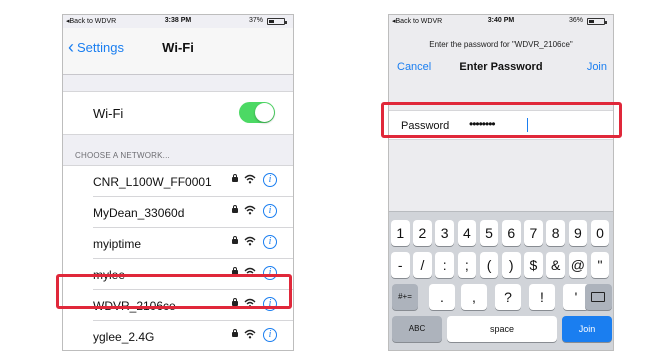  Describe the element at coordinates (422, 233) in the screenshot. I see `key-2: 2` at that location.